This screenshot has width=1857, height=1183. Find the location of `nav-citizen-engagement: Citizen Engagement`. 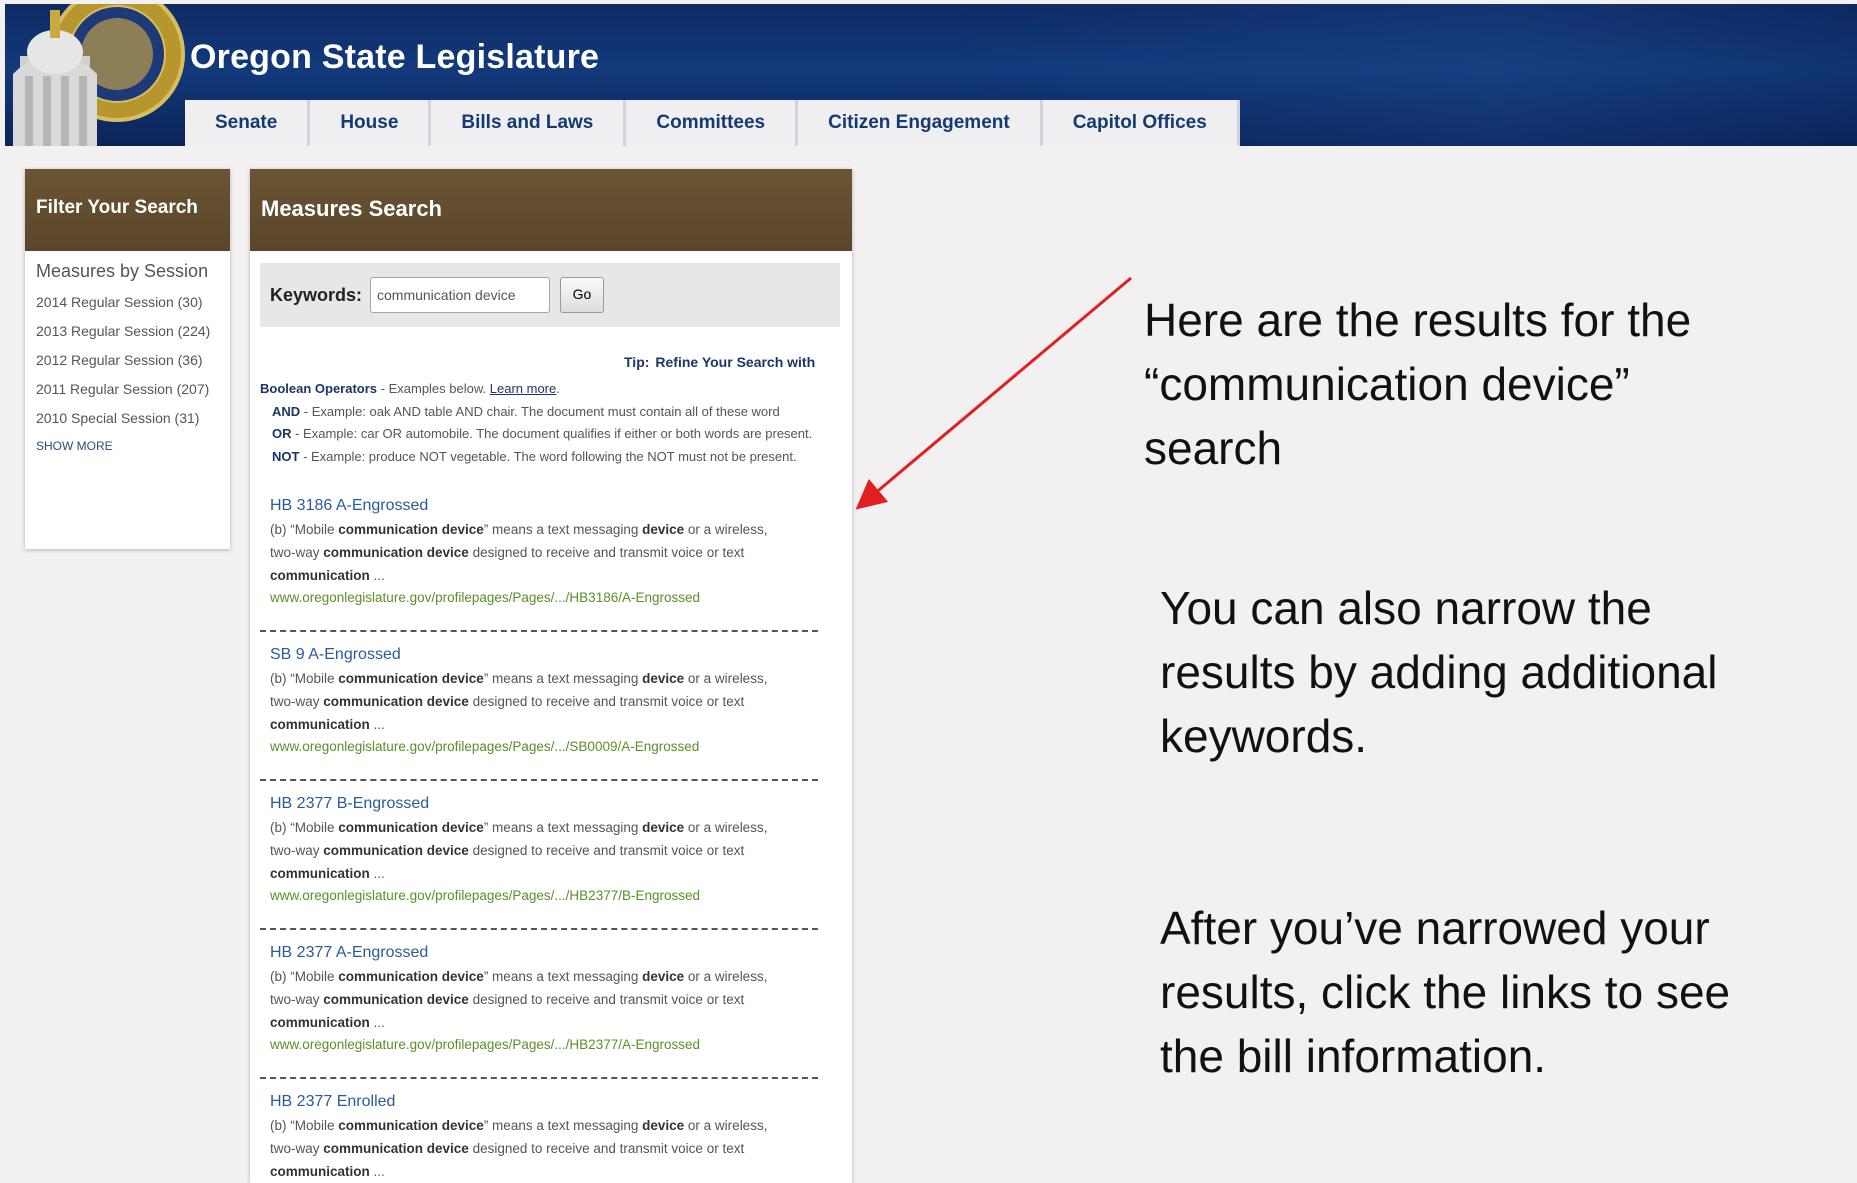

nav-citizen-engagement: Citizen Engagement is located at coordinates (920, 123).